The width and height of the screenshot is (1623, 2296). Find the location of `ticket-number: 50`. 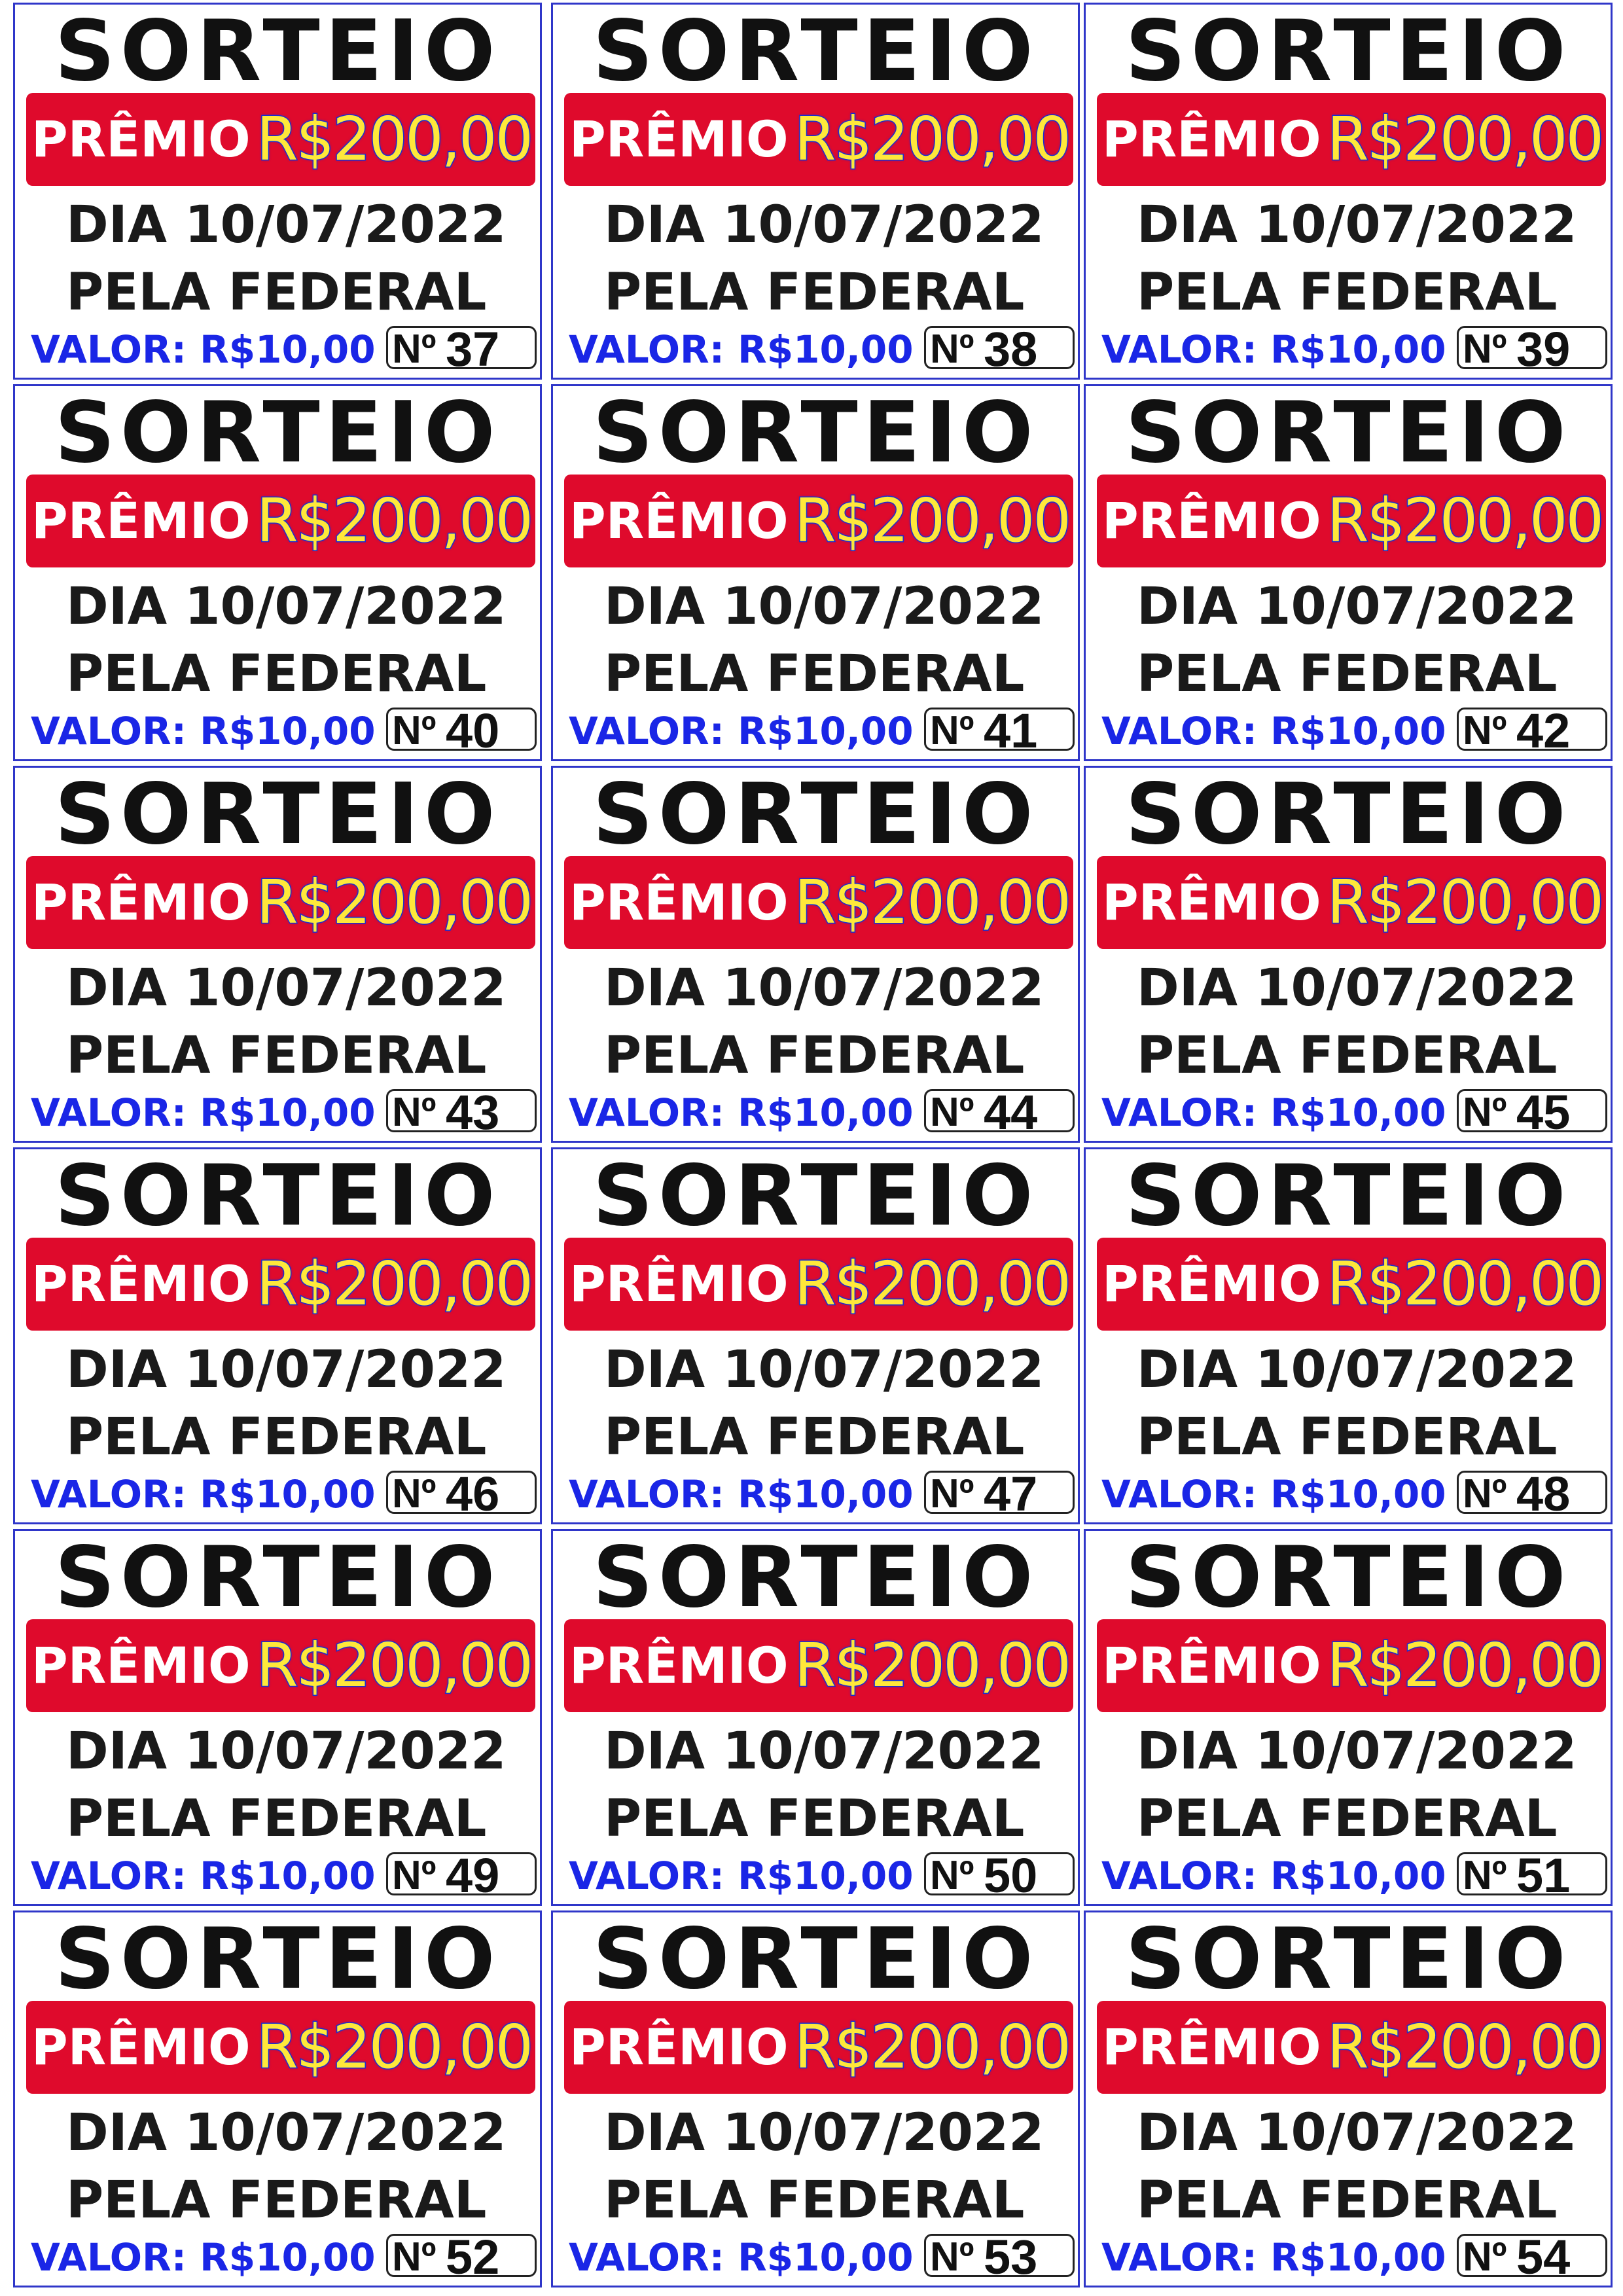

ticket-number: 50 is located at coordinates (1011, 1873).